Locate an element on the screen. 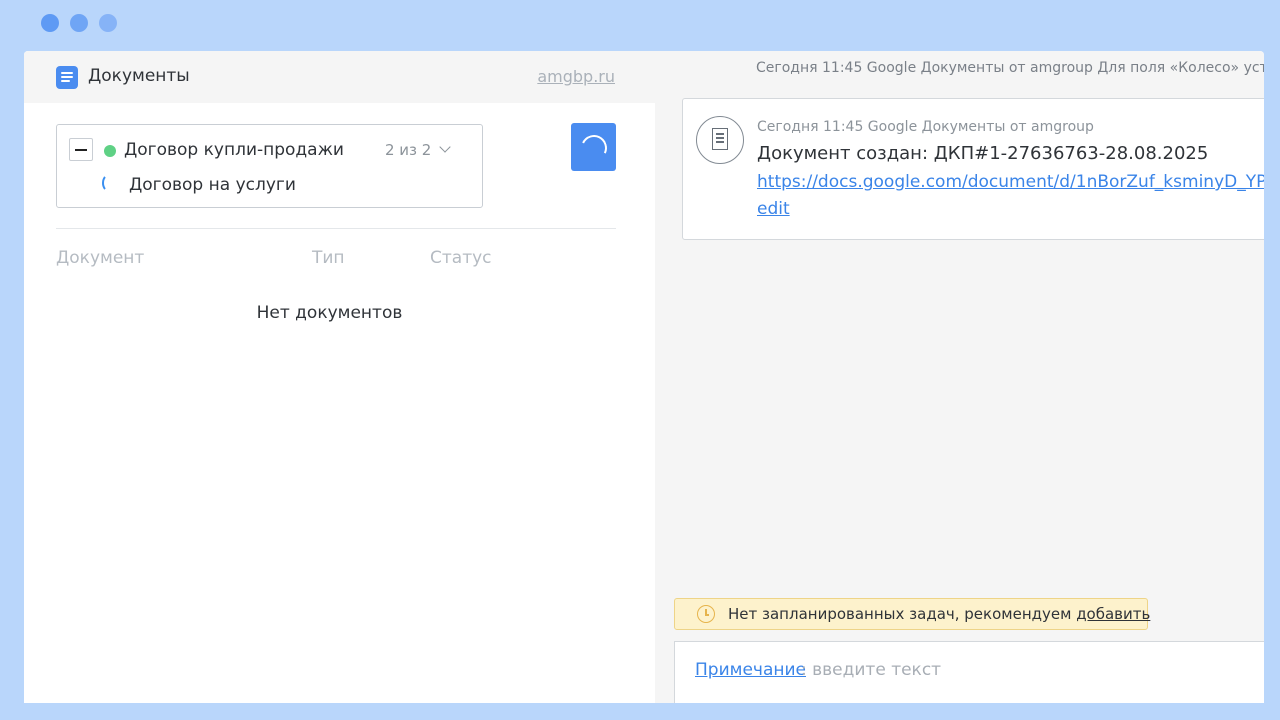 This screenshot has width=1280, height=720. template-item-services: Договор на услуги is located at coordinates (212, 185).